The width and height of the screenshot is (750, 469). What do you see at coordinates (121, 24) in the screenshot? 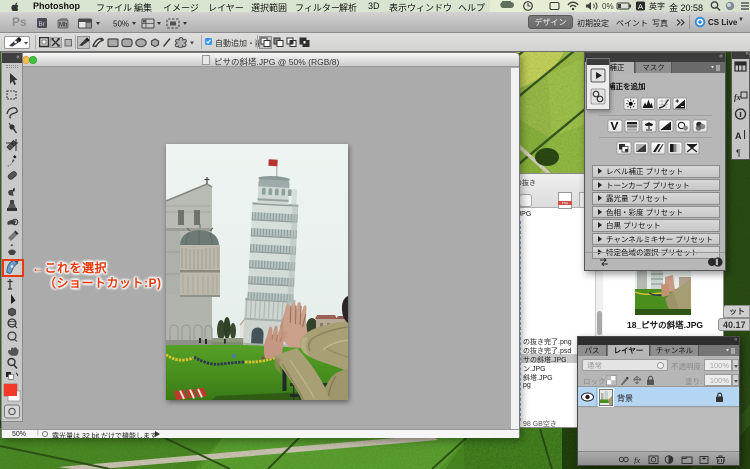
I see `svg-text: 50%` at bounding box center [121, 24].